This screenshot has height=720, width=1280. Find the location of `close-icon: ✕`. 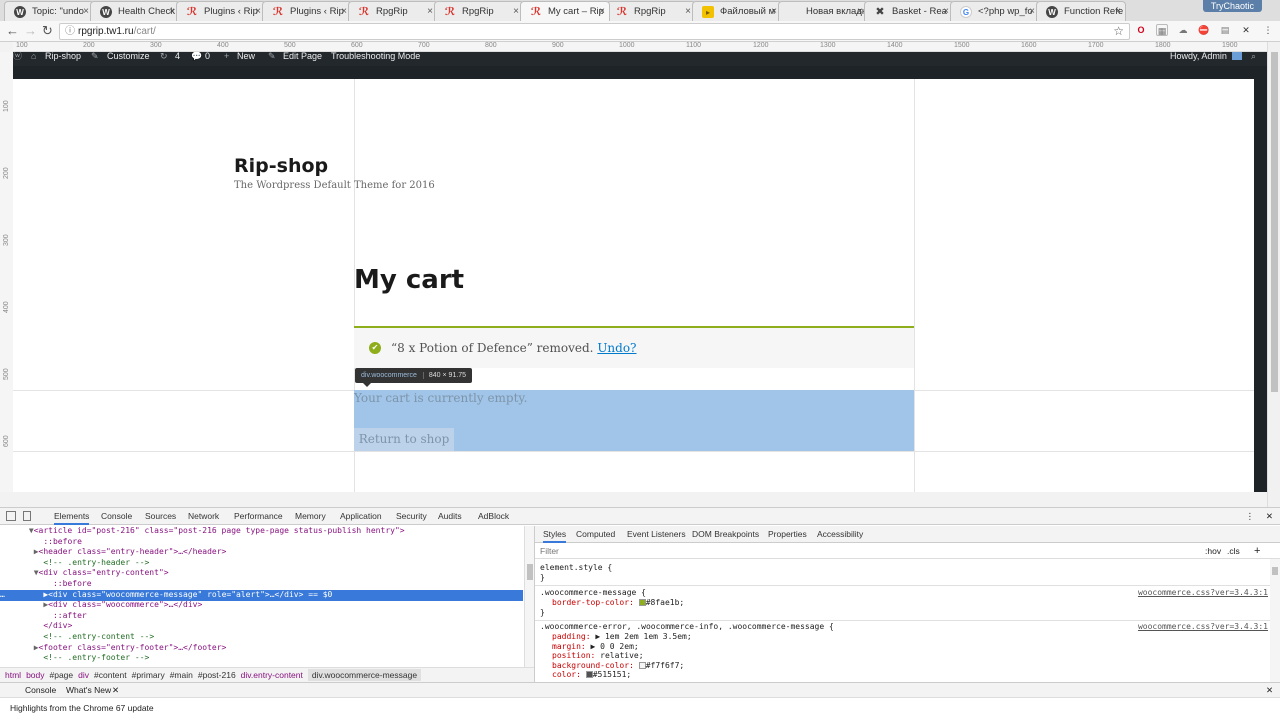

close-icon: ✕ is located at coordinates (115, 690).